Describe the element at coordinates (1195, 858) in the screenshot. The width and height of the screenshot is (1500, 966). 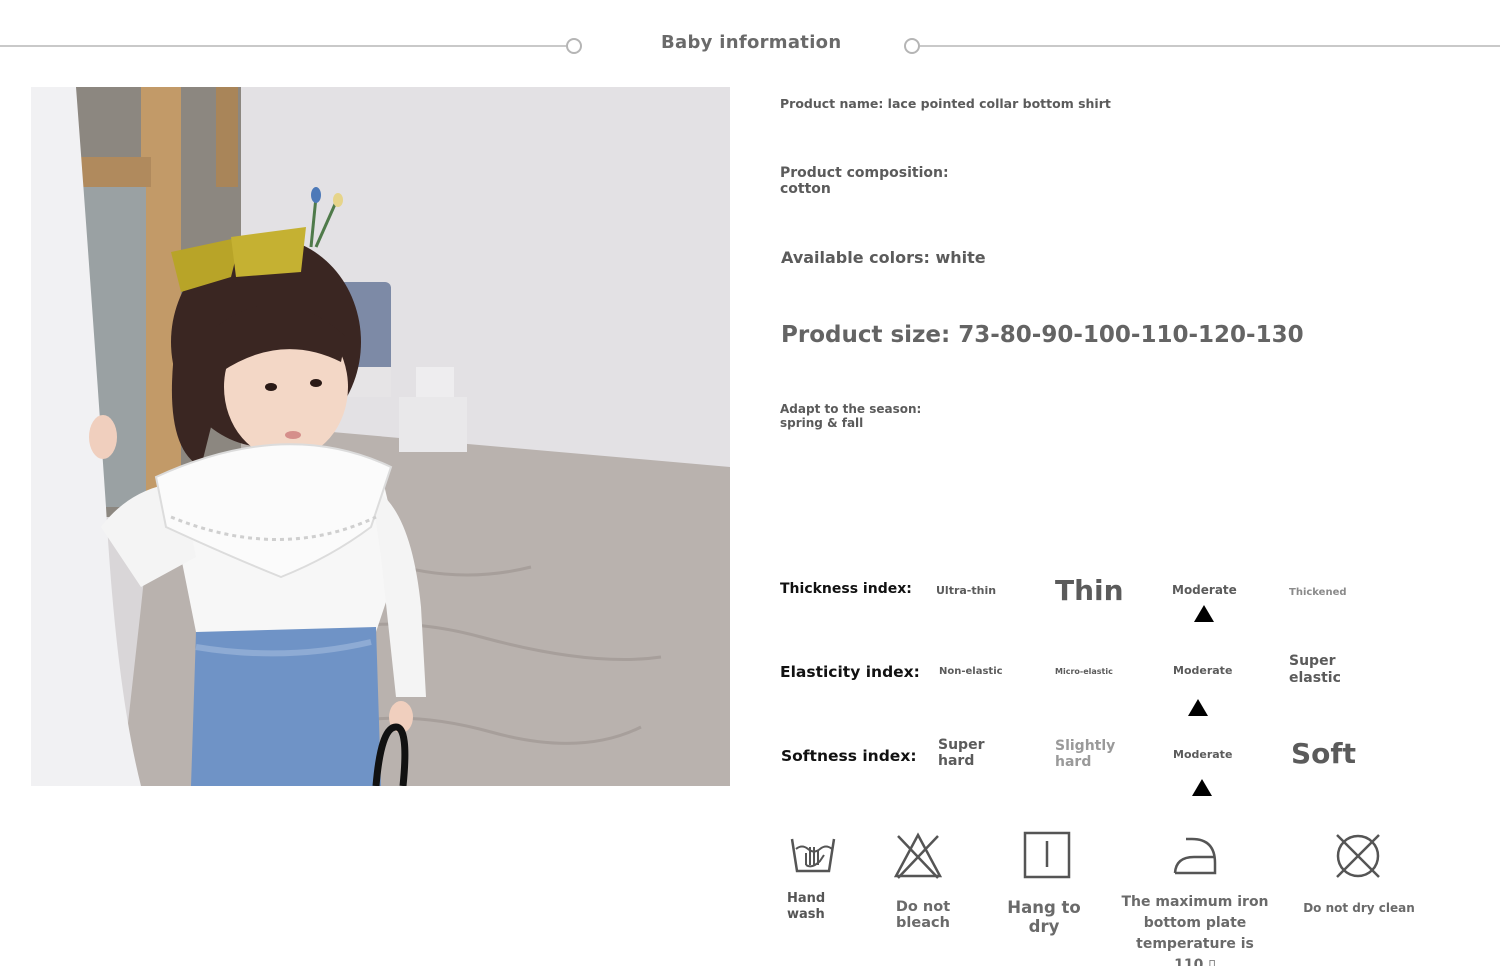
I see `iron-icon` at that location.